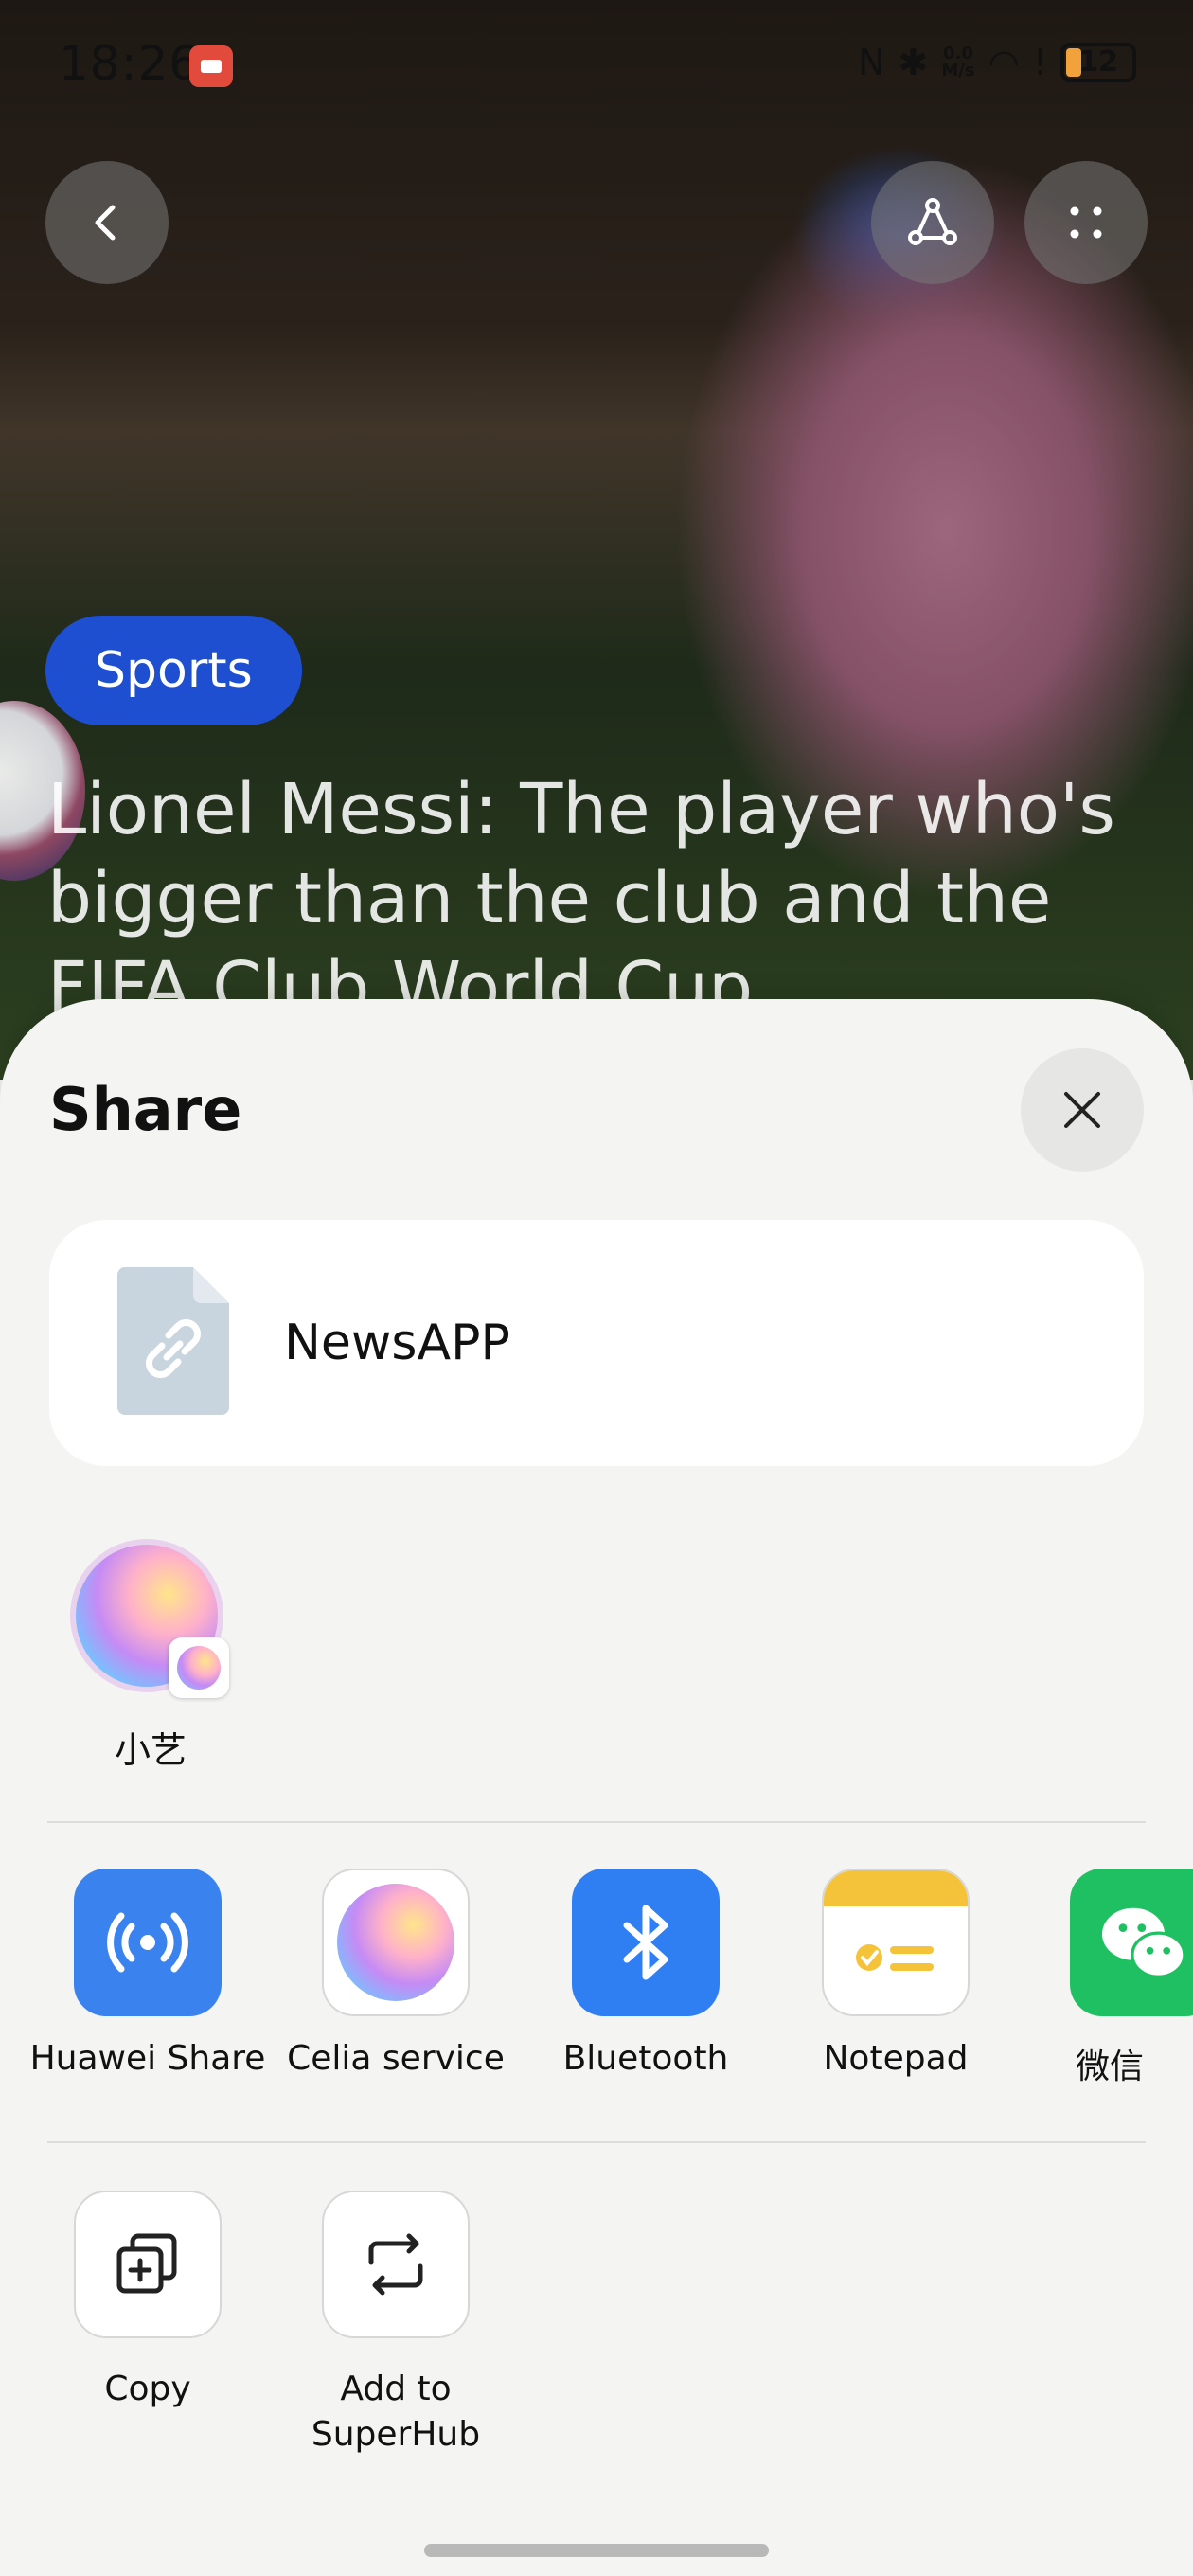  I want to click on chevron-left-icon, so click(105, 223).